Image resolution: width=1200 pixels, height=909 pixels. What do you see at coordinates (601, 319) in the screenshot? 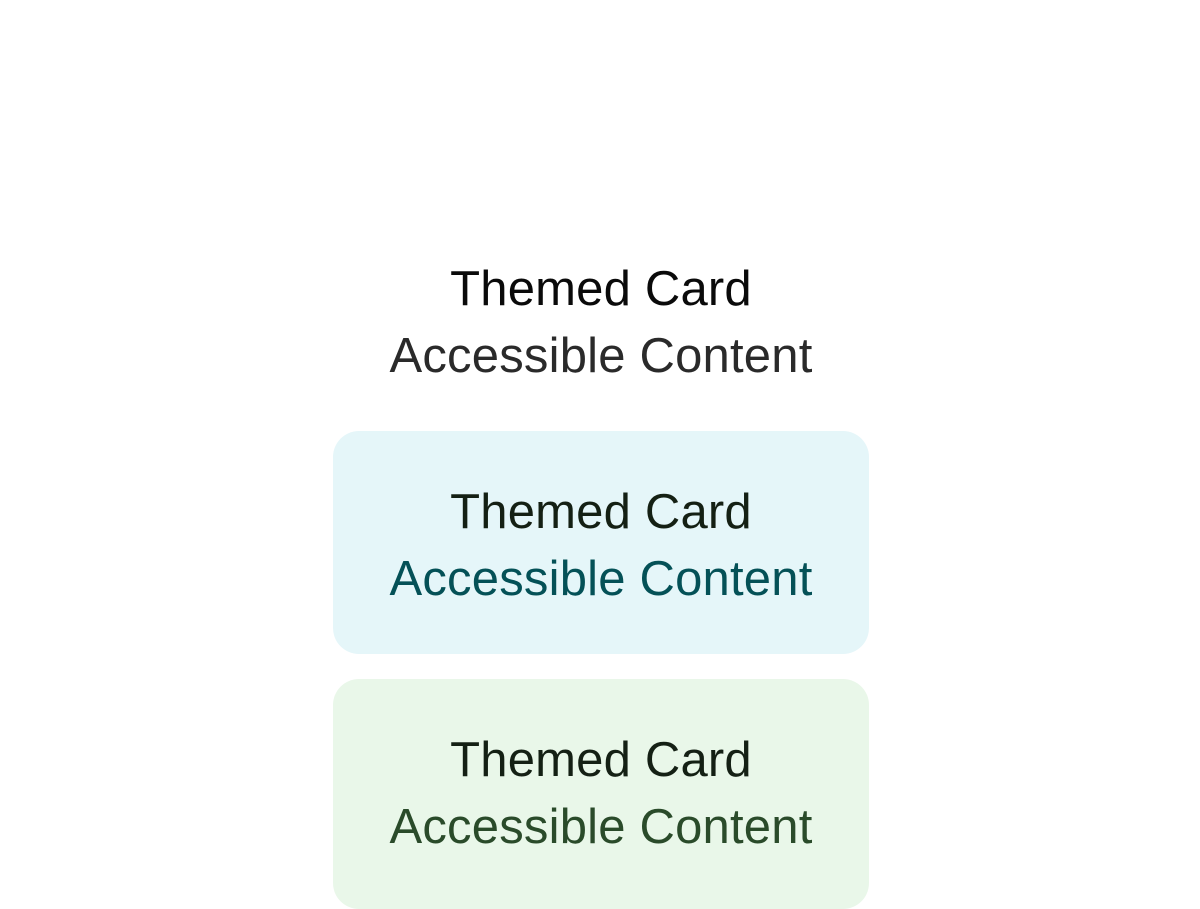
I see `themed-card-default: Themed Card Accessible Content` at bounding box center [601, 319].